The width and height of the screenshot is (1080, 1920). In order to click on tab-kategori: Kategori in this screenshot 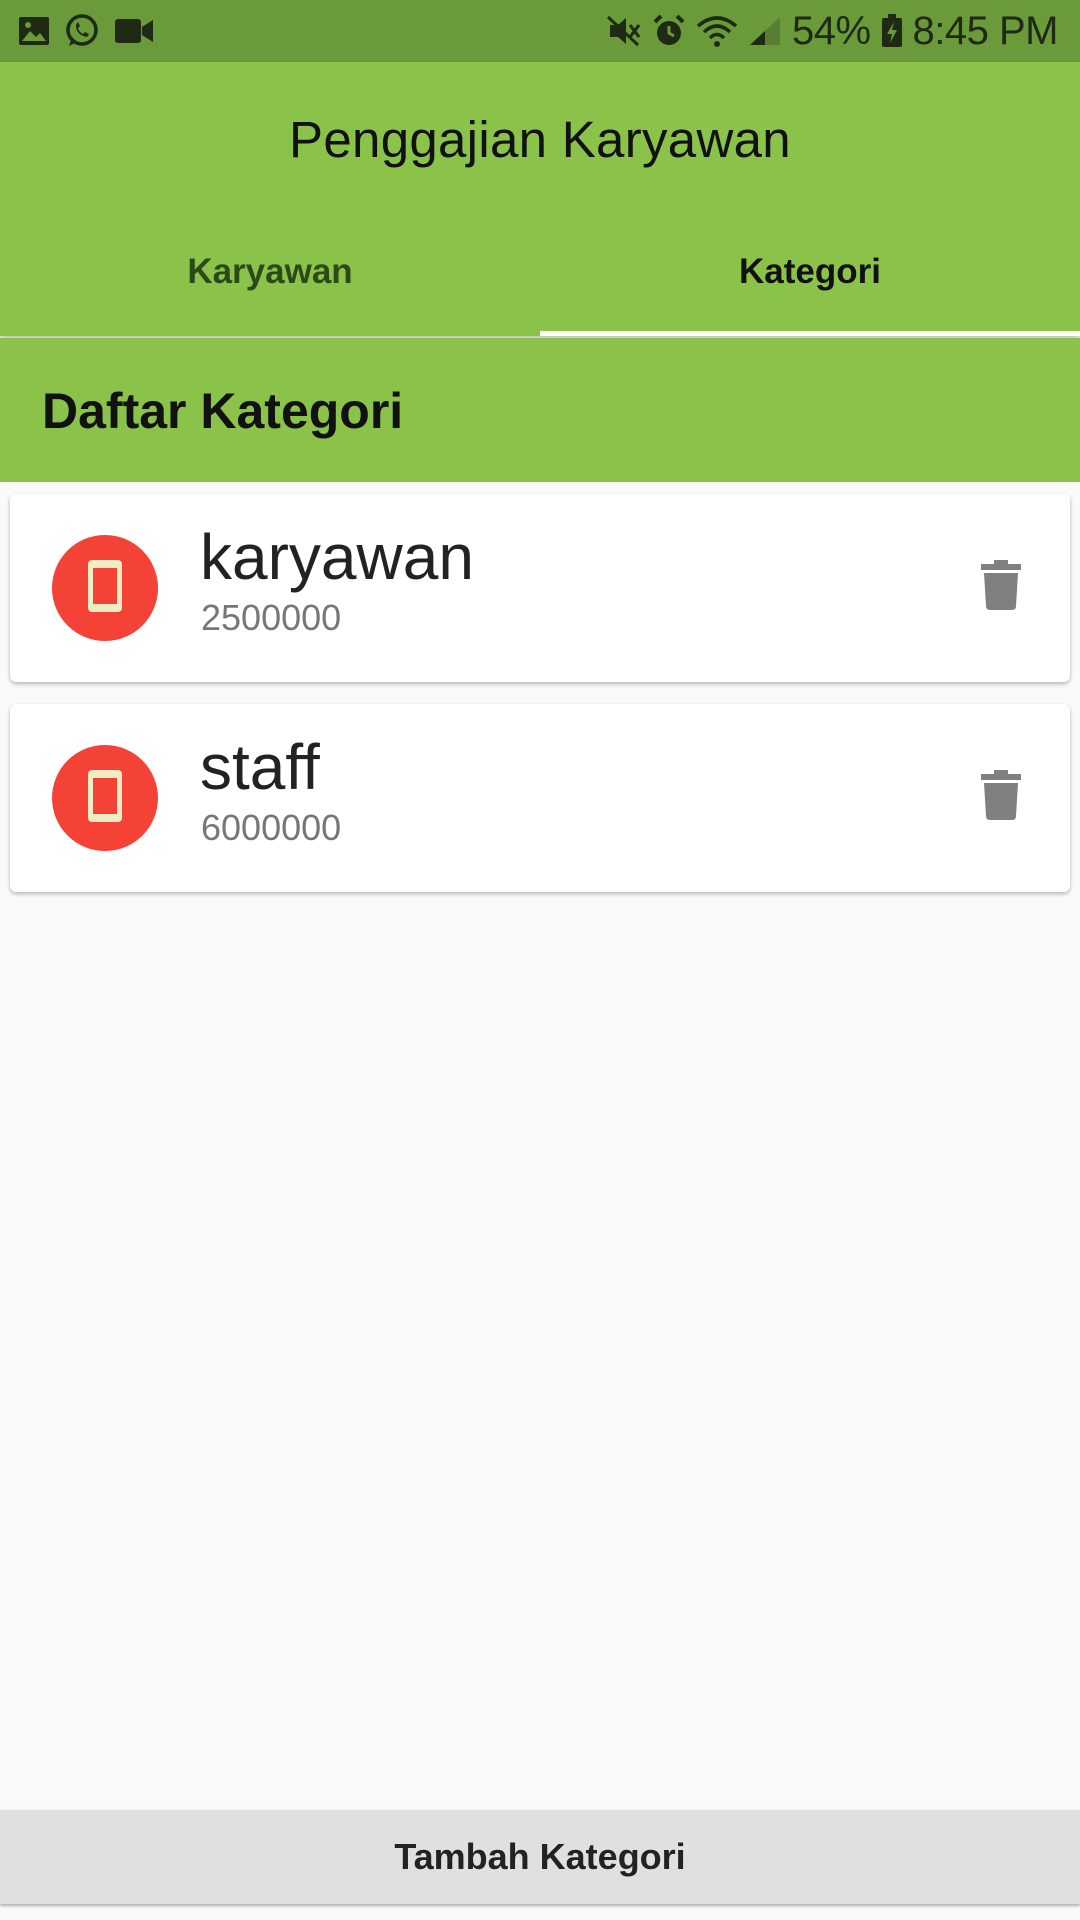, I will do `click(810, 274)`.